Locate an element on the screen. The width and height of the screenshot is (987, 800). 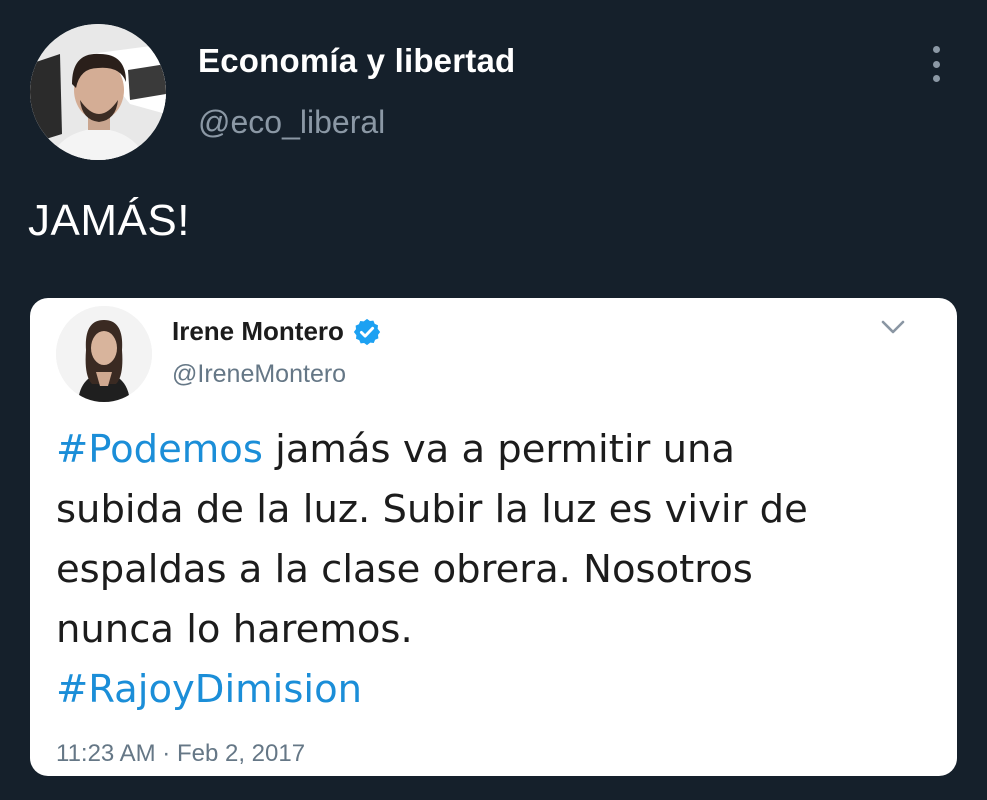
text-line: nunca lo haremos. is located at coordinates (234, 629).